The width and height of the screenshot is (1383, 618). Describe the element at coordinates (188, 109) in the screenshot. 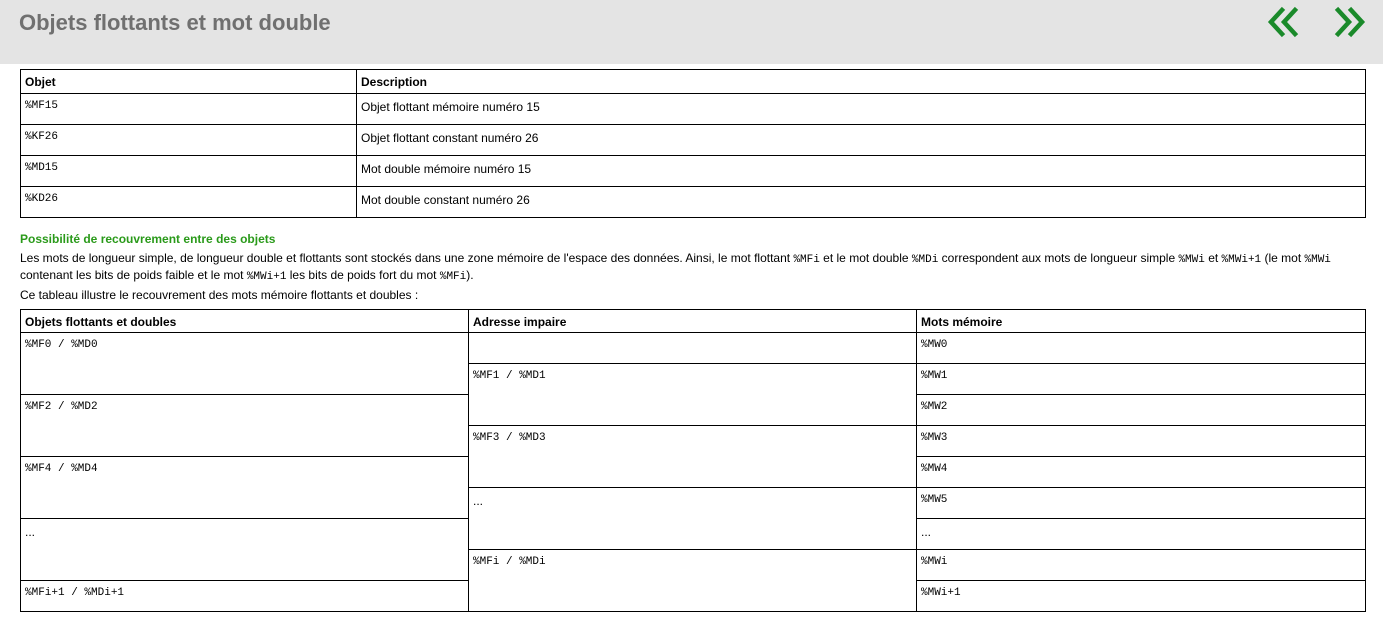

I see `object-cell: %MF15` at that location.